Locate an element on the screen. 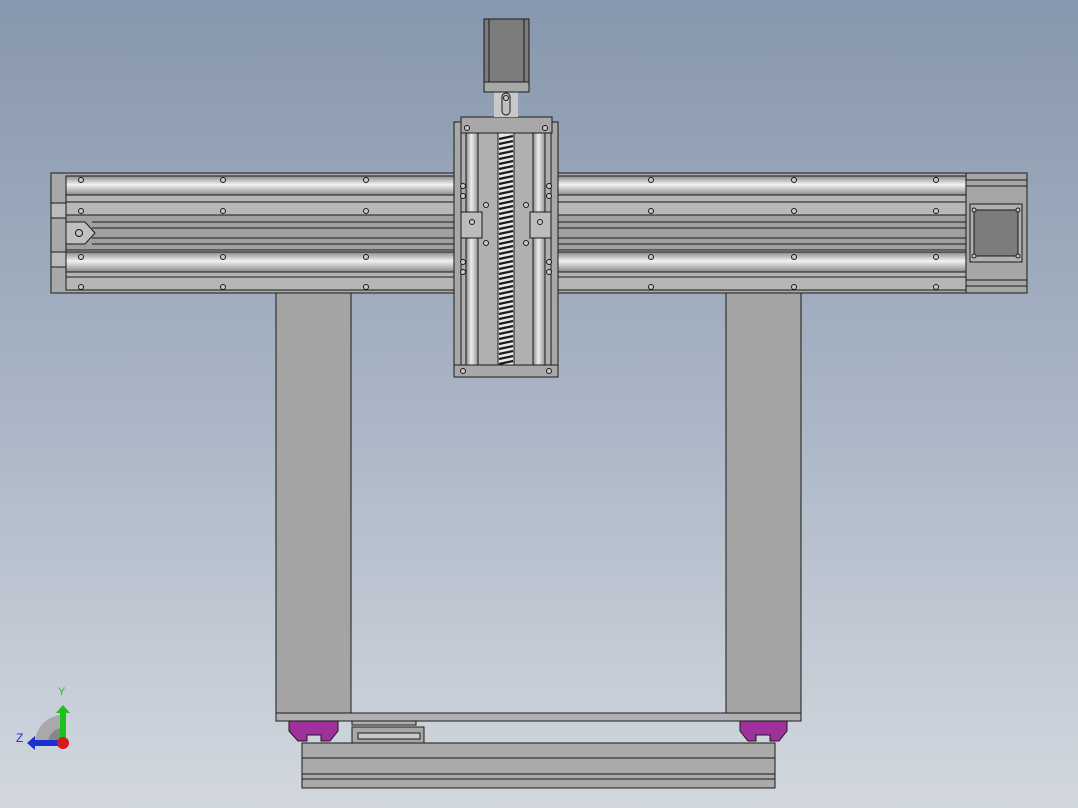 The width and height of the screenshot is (1078, 808). bottom-rail is located at coordinates (538, 765).